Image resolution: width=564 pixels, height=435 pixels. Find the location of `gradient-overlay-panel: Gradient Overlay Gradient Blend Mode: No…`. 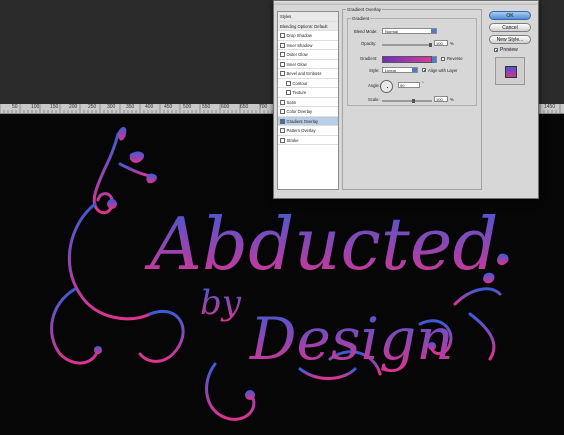

gradient-overlay-panel: Gradient Overlay Gradient Blend Mode: No… is located at coordinates (412, 98).